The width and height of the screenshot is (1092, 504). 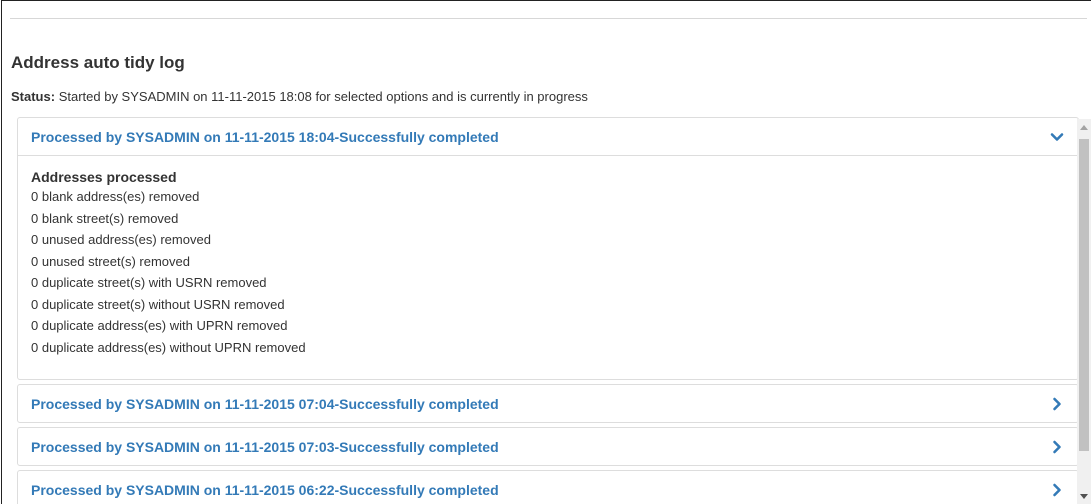 What do you see at coordinates (110, 261) in the screenshot?
I see `log-line: 0 unused street(s) removed` at bounding box center [110, 261].